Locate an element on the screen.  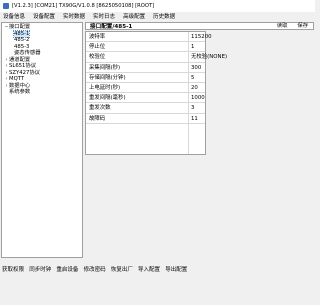
property-label: 采集间隔(秒) is located at coordinates (105, 67).